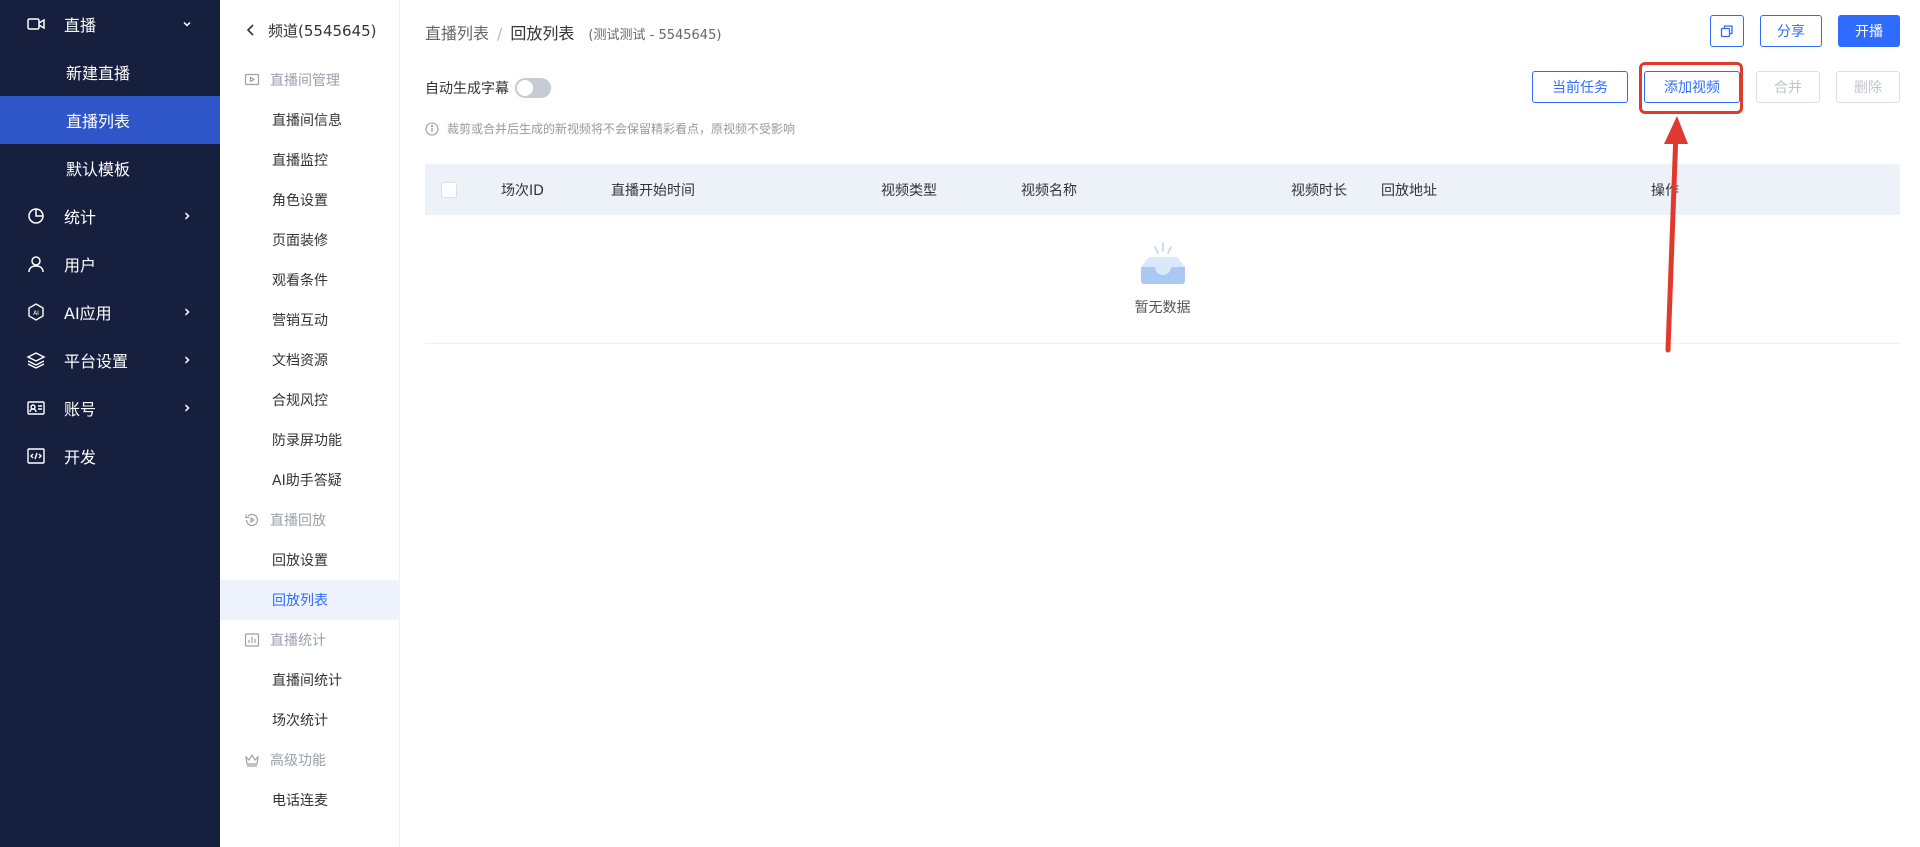 The image size is (1920, 847). Describe the element at coordinates (1049, 190) in the screenshot. I see `col-video-name: 视频名称` at that location.